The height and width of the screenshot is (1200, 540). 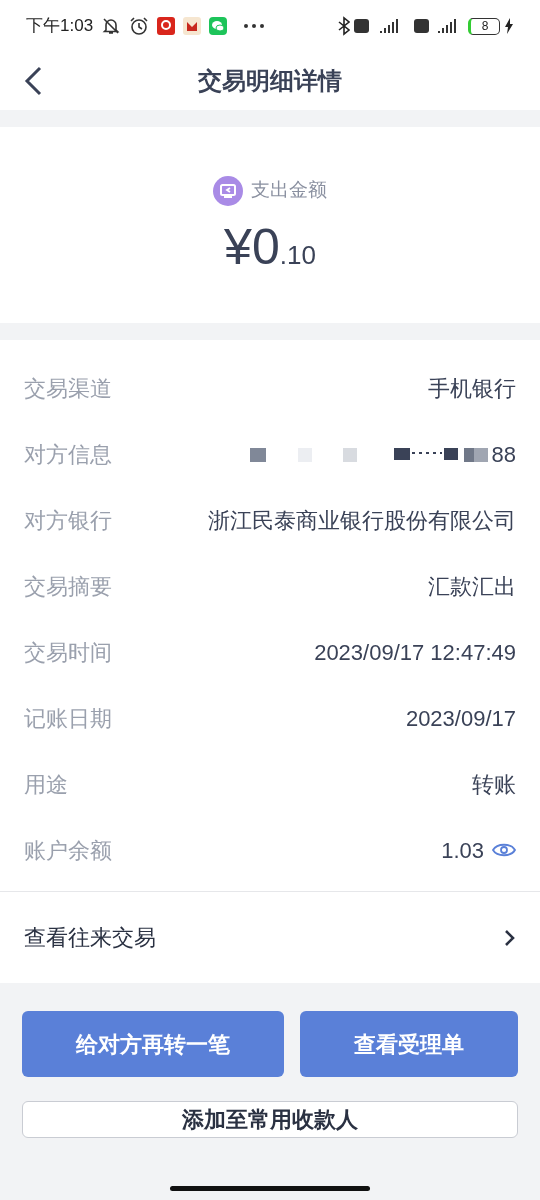 I want to click on detail-value: 手机银行, so click(x=472, y=388).